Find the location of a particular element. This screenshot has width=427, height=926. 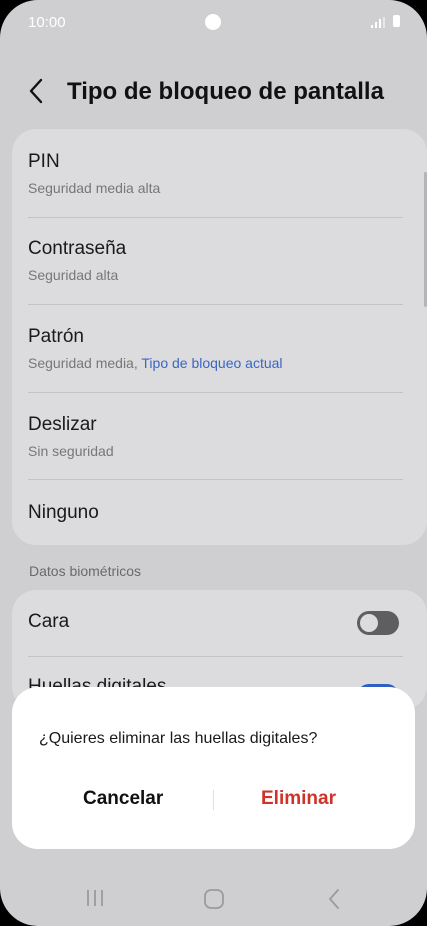

option-title: Ninguno is located at coordinates (63, 512).